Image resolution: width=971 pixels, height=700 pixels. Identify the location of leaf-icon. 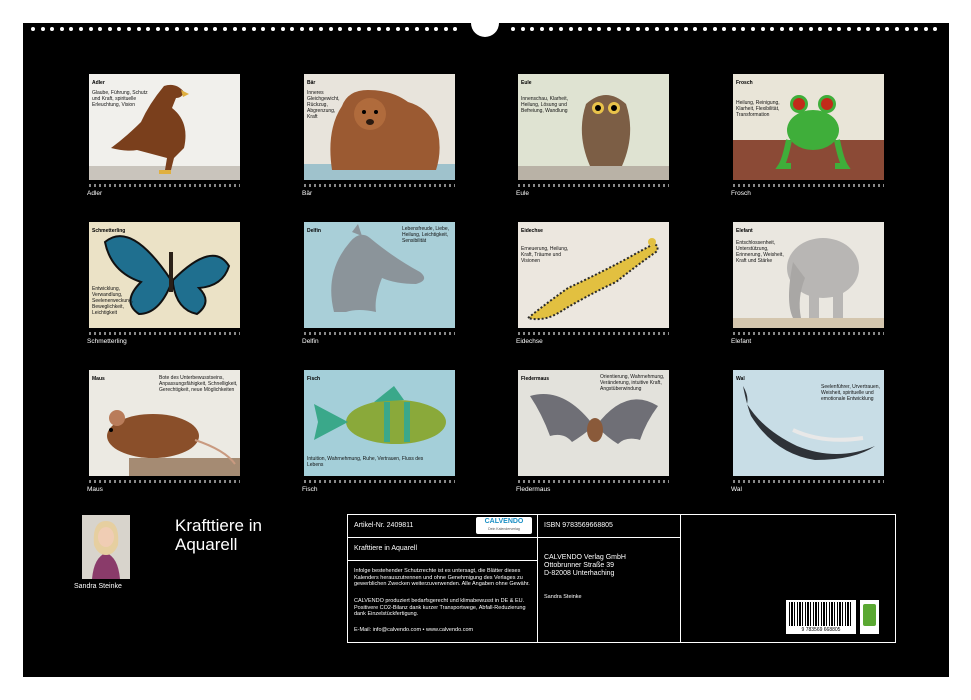
(869, 615).